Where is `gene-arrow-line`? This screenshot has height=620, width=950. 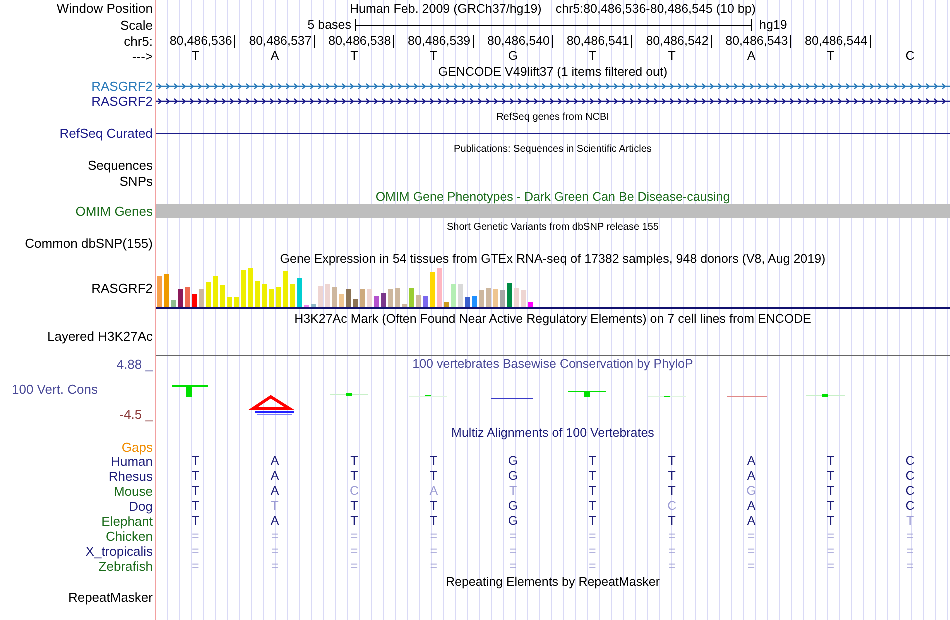 gene-arrow-line is located at coordinates (553, 101).